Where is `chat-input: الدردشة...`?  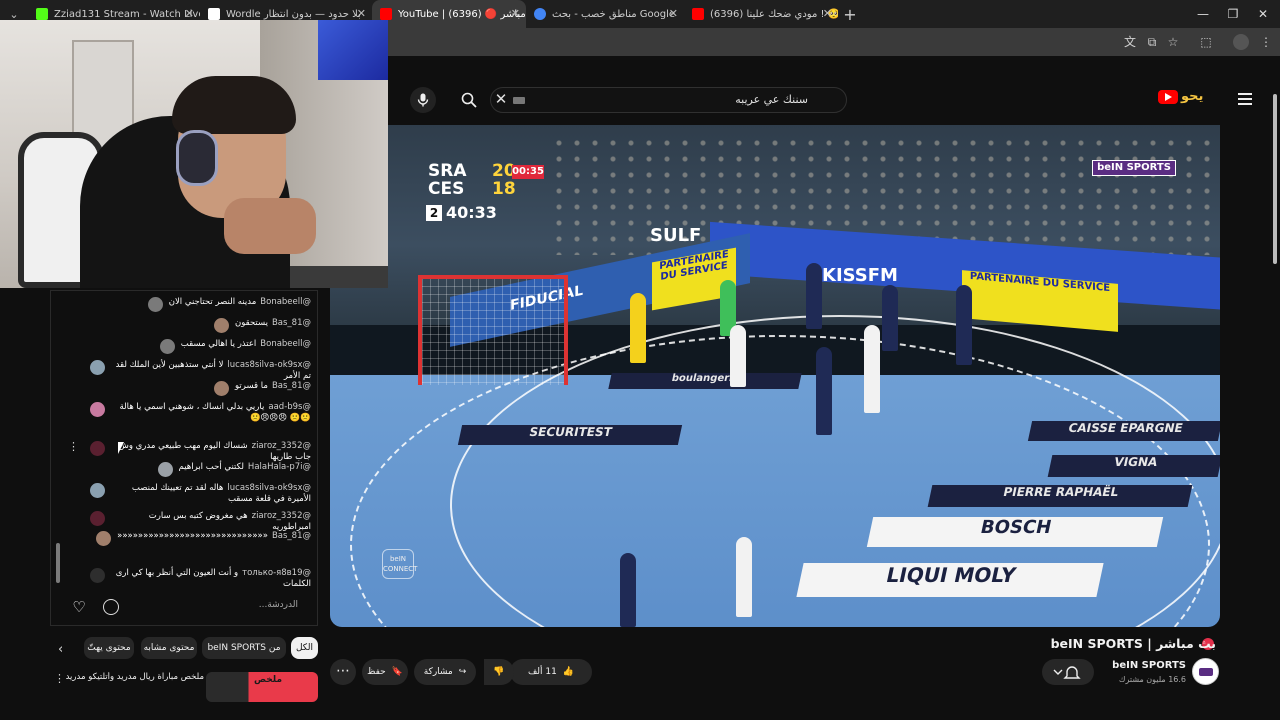
chat-input: الدردشة... is located at coordinates (212, 608).